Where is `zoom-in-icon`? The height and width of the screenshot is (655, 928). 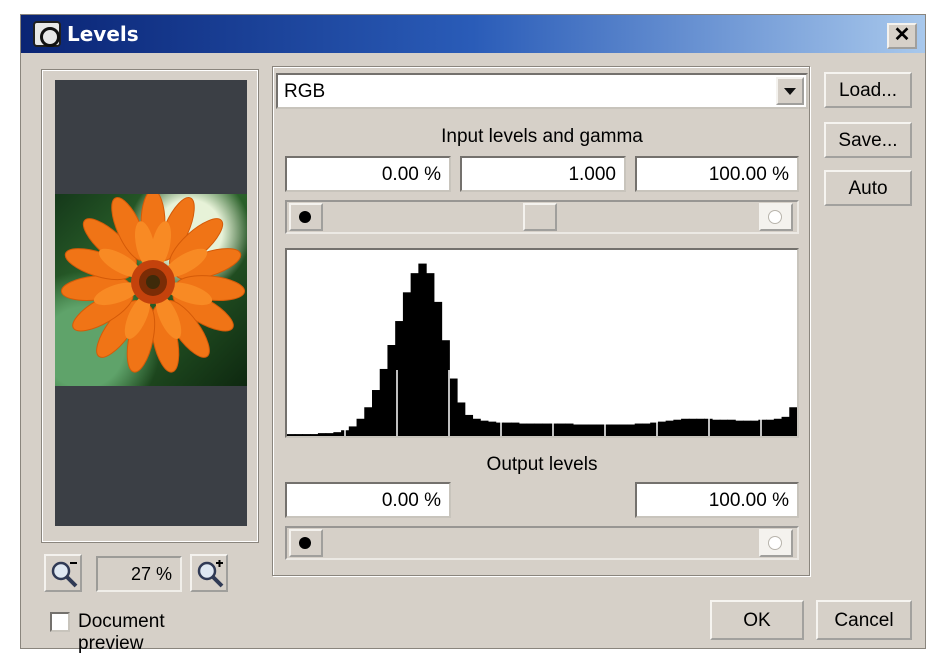
zoom-in-icon is located at coordinates (210, 574).